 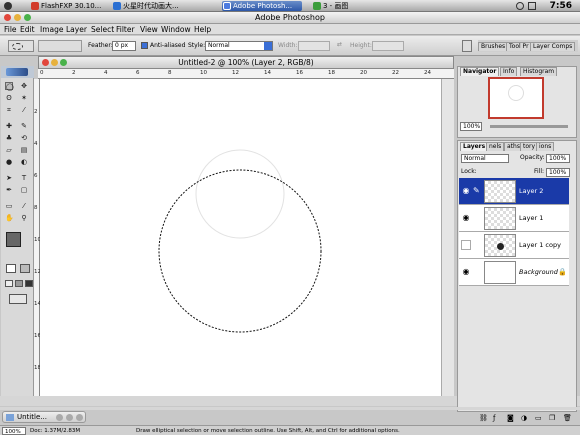 I want to click on status-zoom: 100%, so click(x=14, y=431).